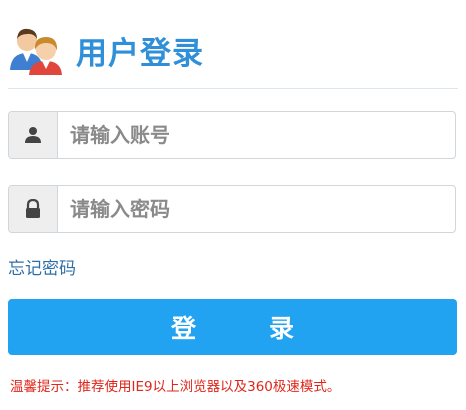  Describe the element at coordinates (233, 50) in the screenshot. I see `login-header: 用户登录` at that location.